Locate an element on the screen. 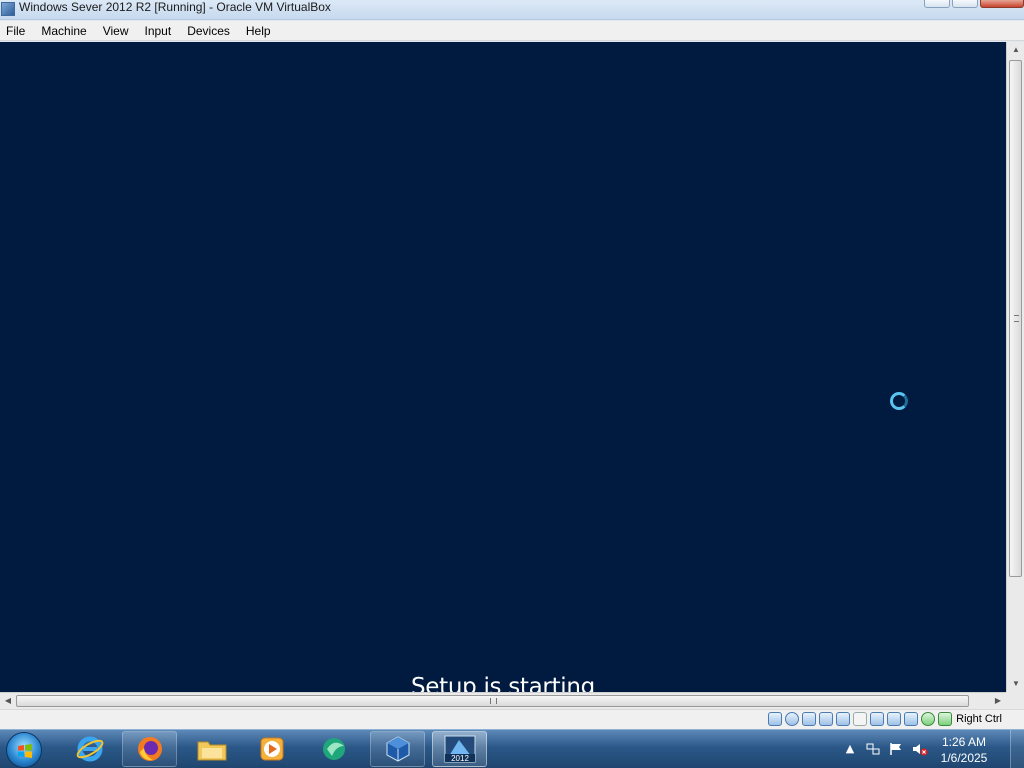 The width and height of the screenshot is (1024, 768). taskbar-firefox is located at coordinates (149, 749).